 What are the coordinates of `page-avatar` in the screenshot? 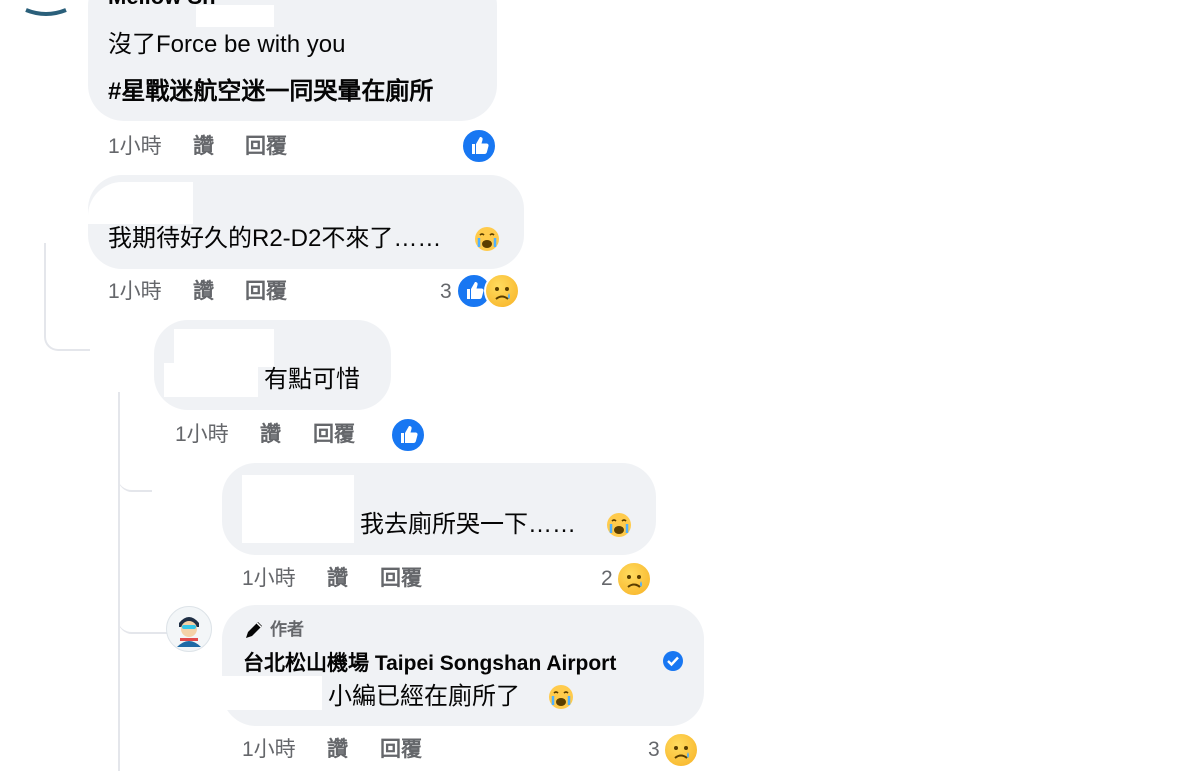 It's located at (189, 629).